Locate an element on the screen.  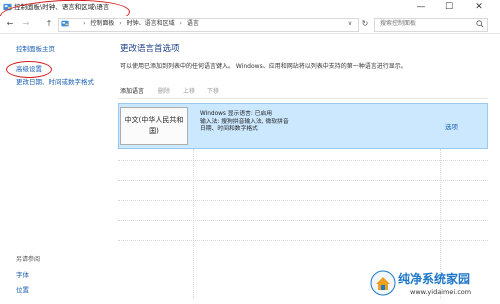
add-language-button: 添加语言 is located at coordinates (132, 92).